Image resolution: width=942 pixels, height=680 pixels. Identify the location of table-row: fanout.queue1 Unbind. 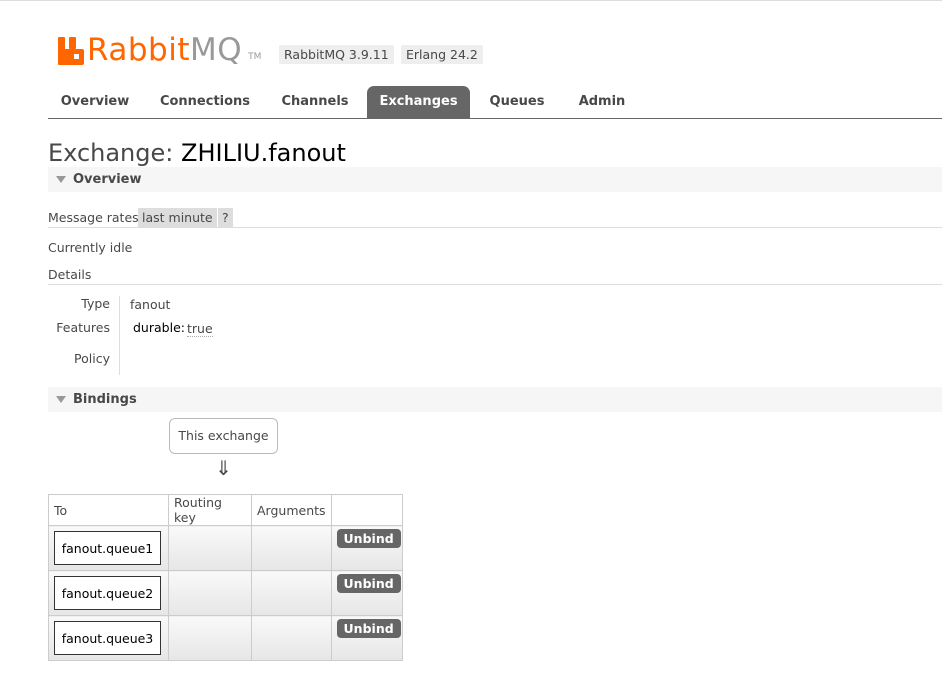
(225, 548).